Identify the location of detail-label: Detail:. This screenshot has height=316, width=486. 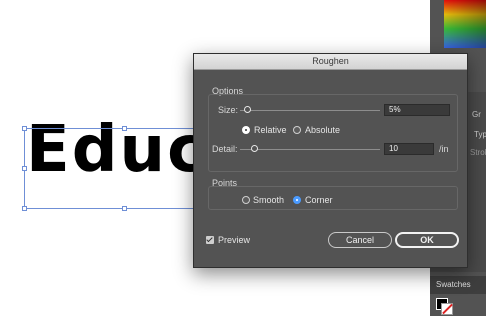
(225, 149).